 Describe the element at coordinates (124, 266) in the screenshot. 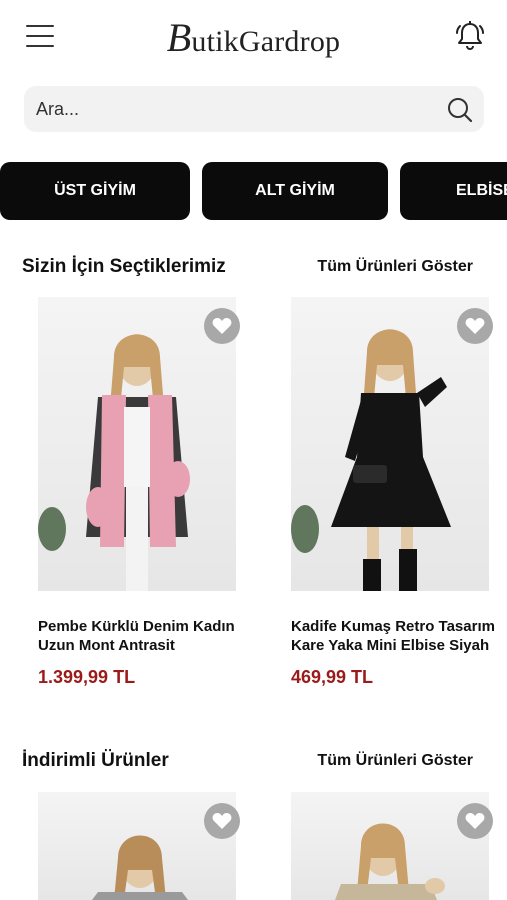

I see `section-title-recommended: Sizin İçin Seçtiklerimiz` at that location.